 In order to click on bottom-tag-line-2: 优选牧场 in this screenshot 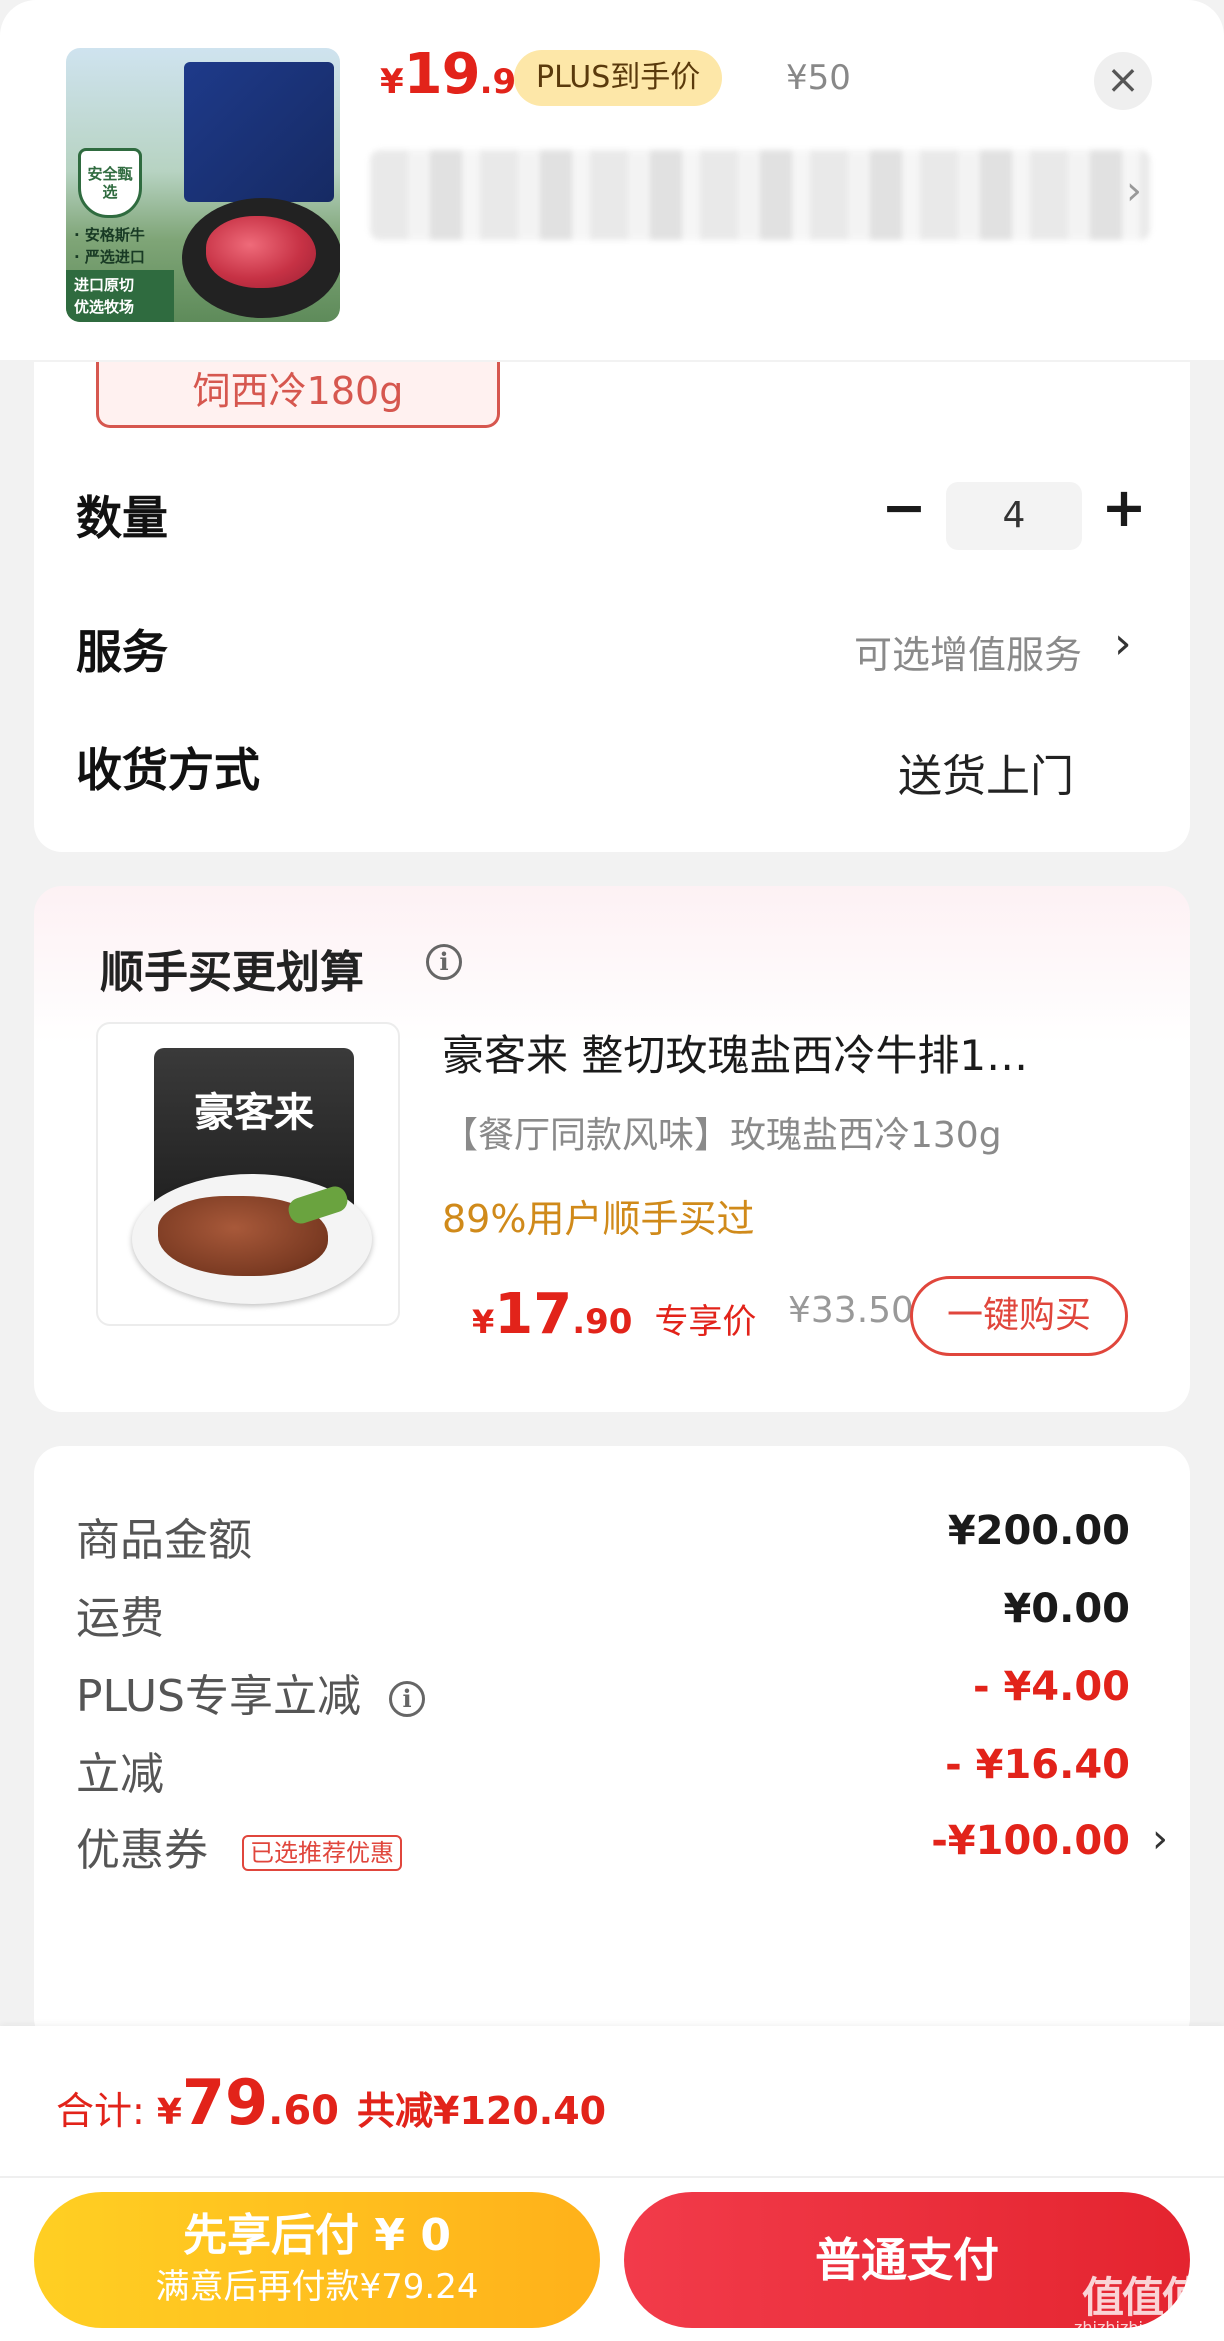, I will do `click(104, 307)`.